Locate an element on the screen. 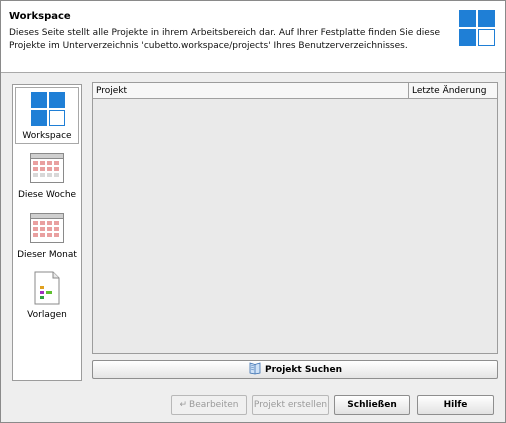  sidebar-item-vorlagen: Vorlagen is located at coordinates (47, 295).